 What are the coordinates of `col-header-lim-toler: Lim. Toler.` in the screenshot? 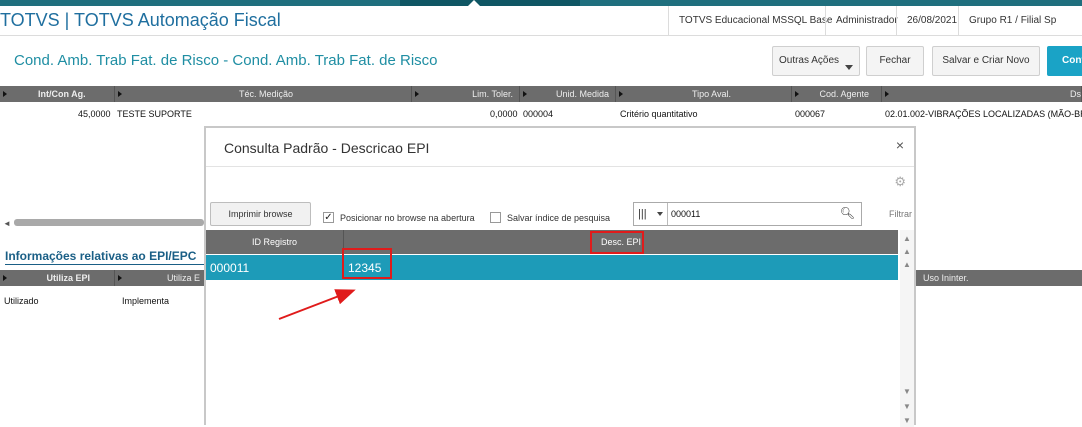 It's located at (466, 94).